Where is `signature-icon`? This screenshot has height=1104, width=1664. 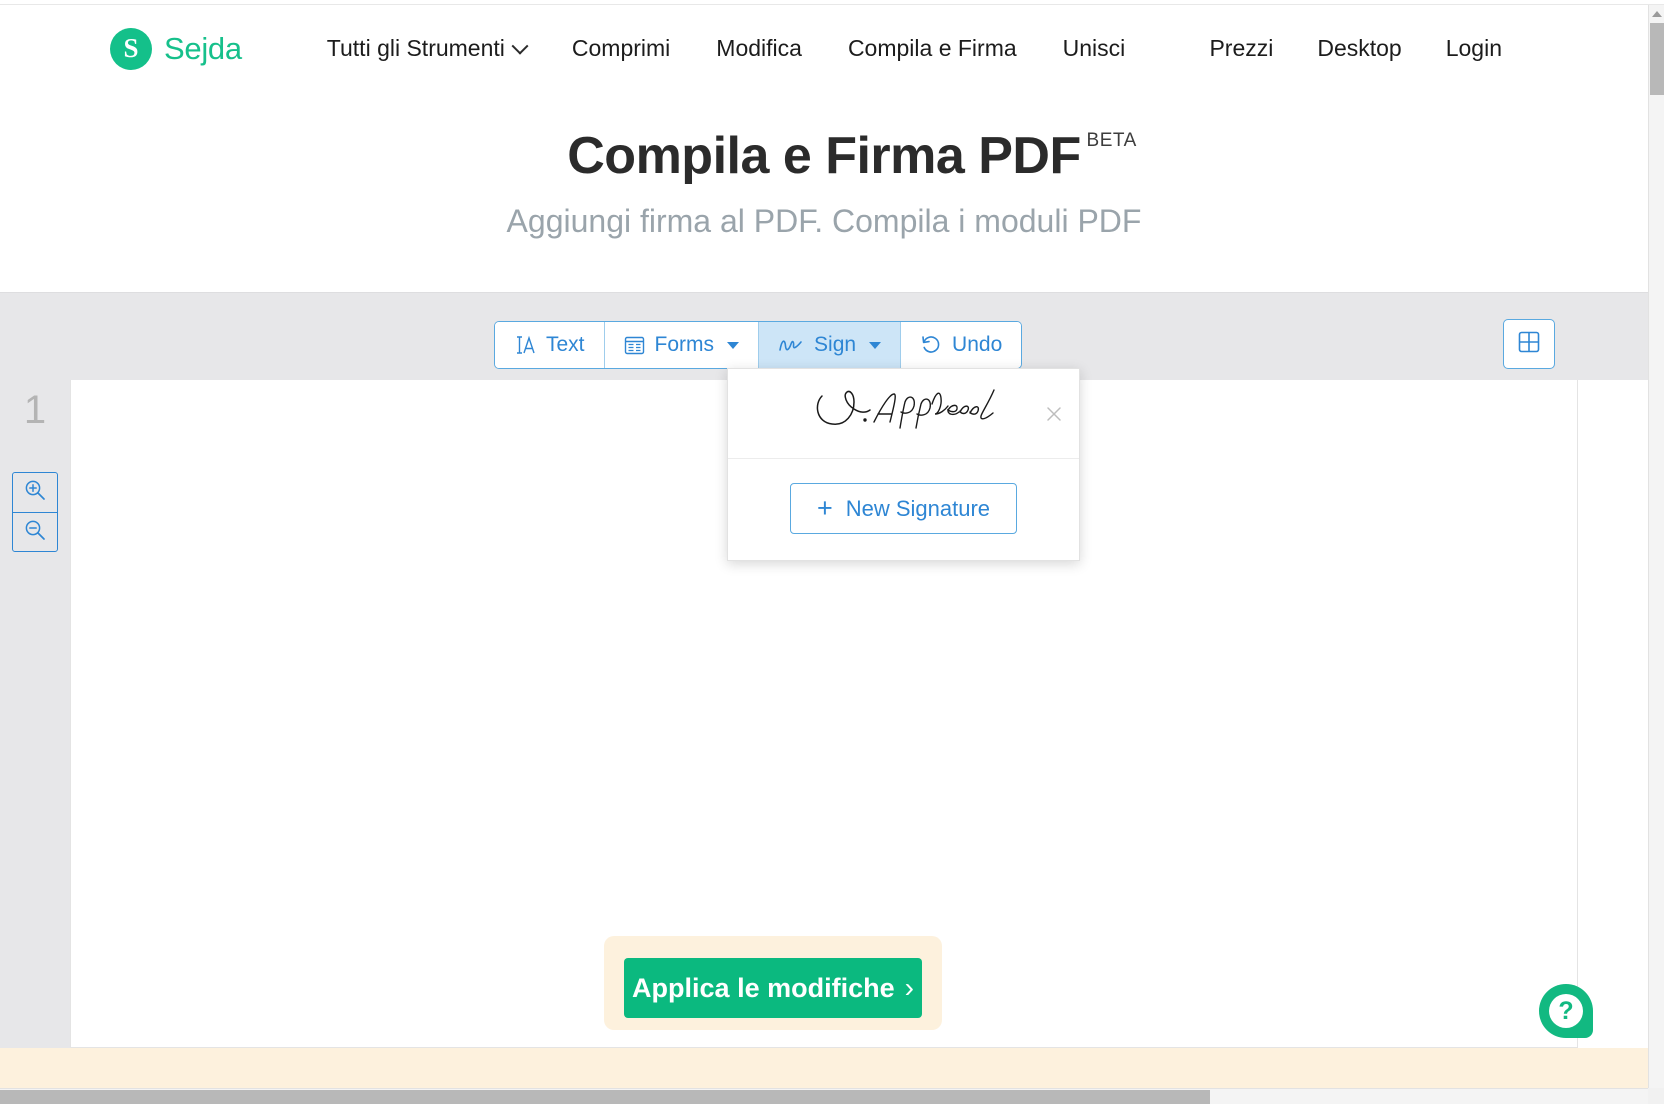 signature-icon is located at coordinates (791, 345).